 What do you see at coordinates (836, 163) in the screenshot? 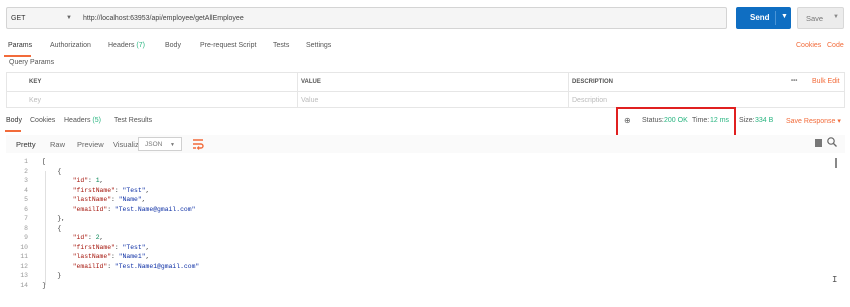
I see `scrollbar-thumb` at bounding box center [836, 163].